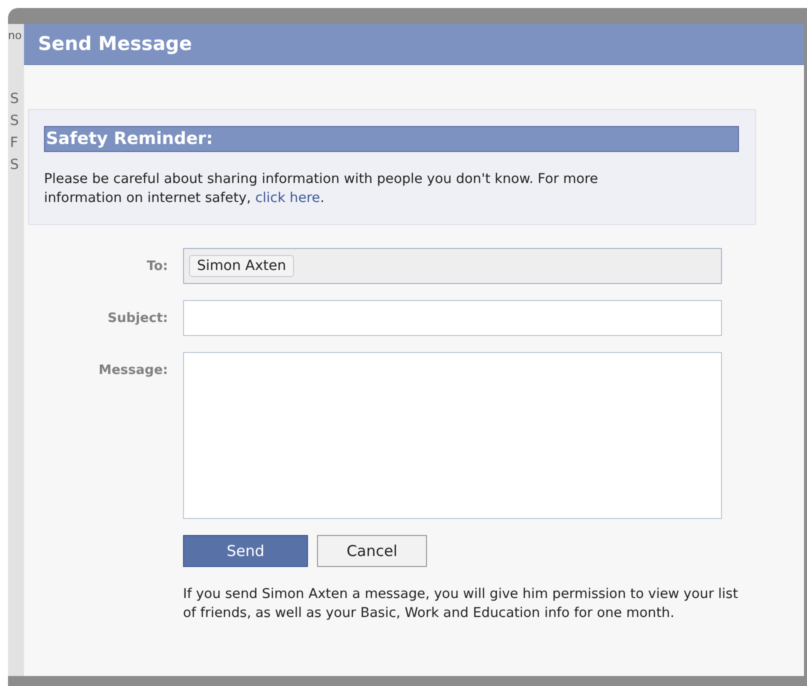 The height and width of the screenshot is (686, 807). What do you see at coordinates (452, 266) in the screenshot?
I see `to-field: Simon Axten` at bounding box center [452, 266].